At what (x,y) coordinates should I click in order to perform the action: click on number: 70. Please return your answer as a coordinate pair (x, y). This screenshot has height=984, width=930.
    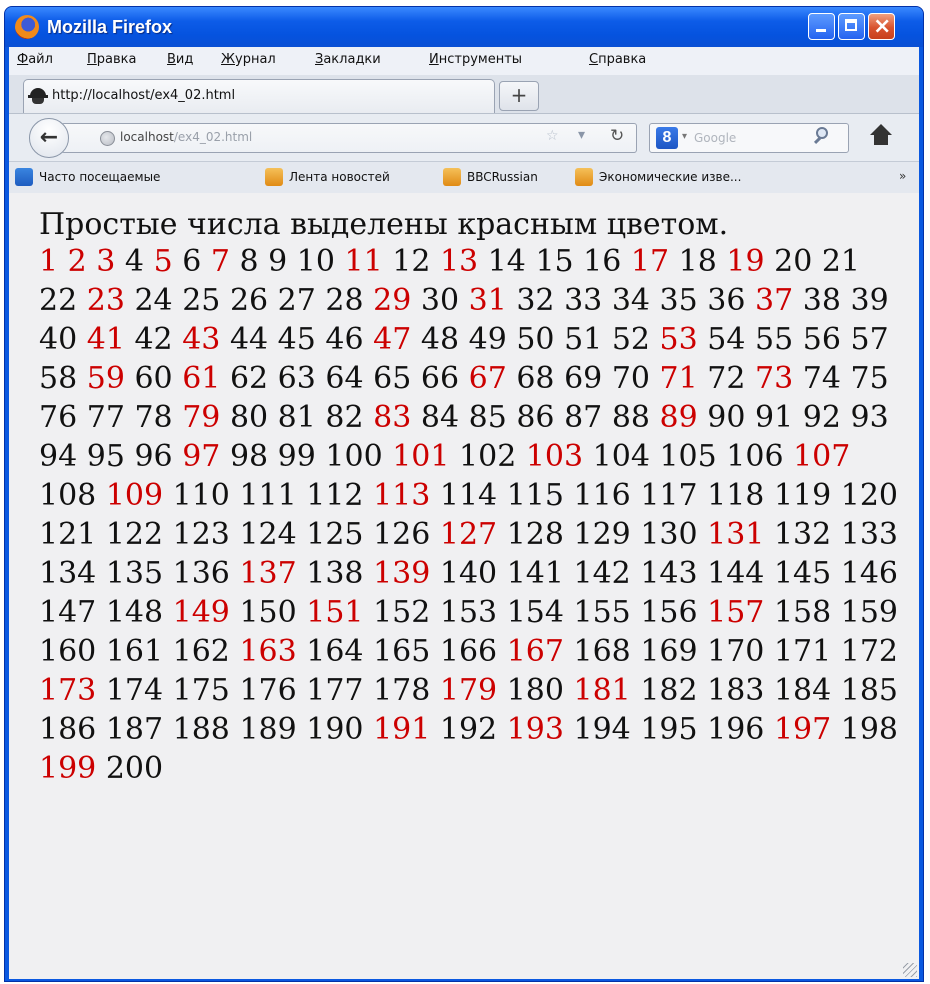
    Looking at the image, I should click on (630, 378).